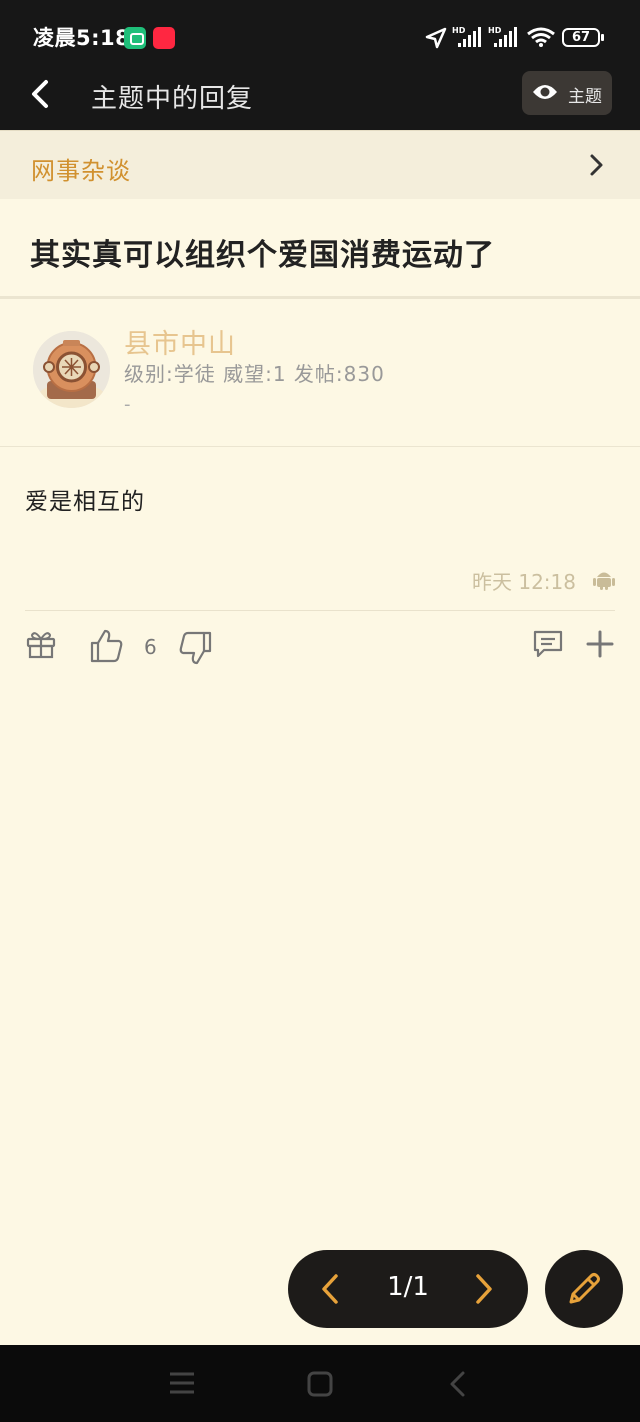 Image resolution: width=640 pixels, height=1422 pixels. What do you see at coordinates (135, 38) in the screenshot?
I see `wechat-notification-icon` at bounding box center [135, 38].